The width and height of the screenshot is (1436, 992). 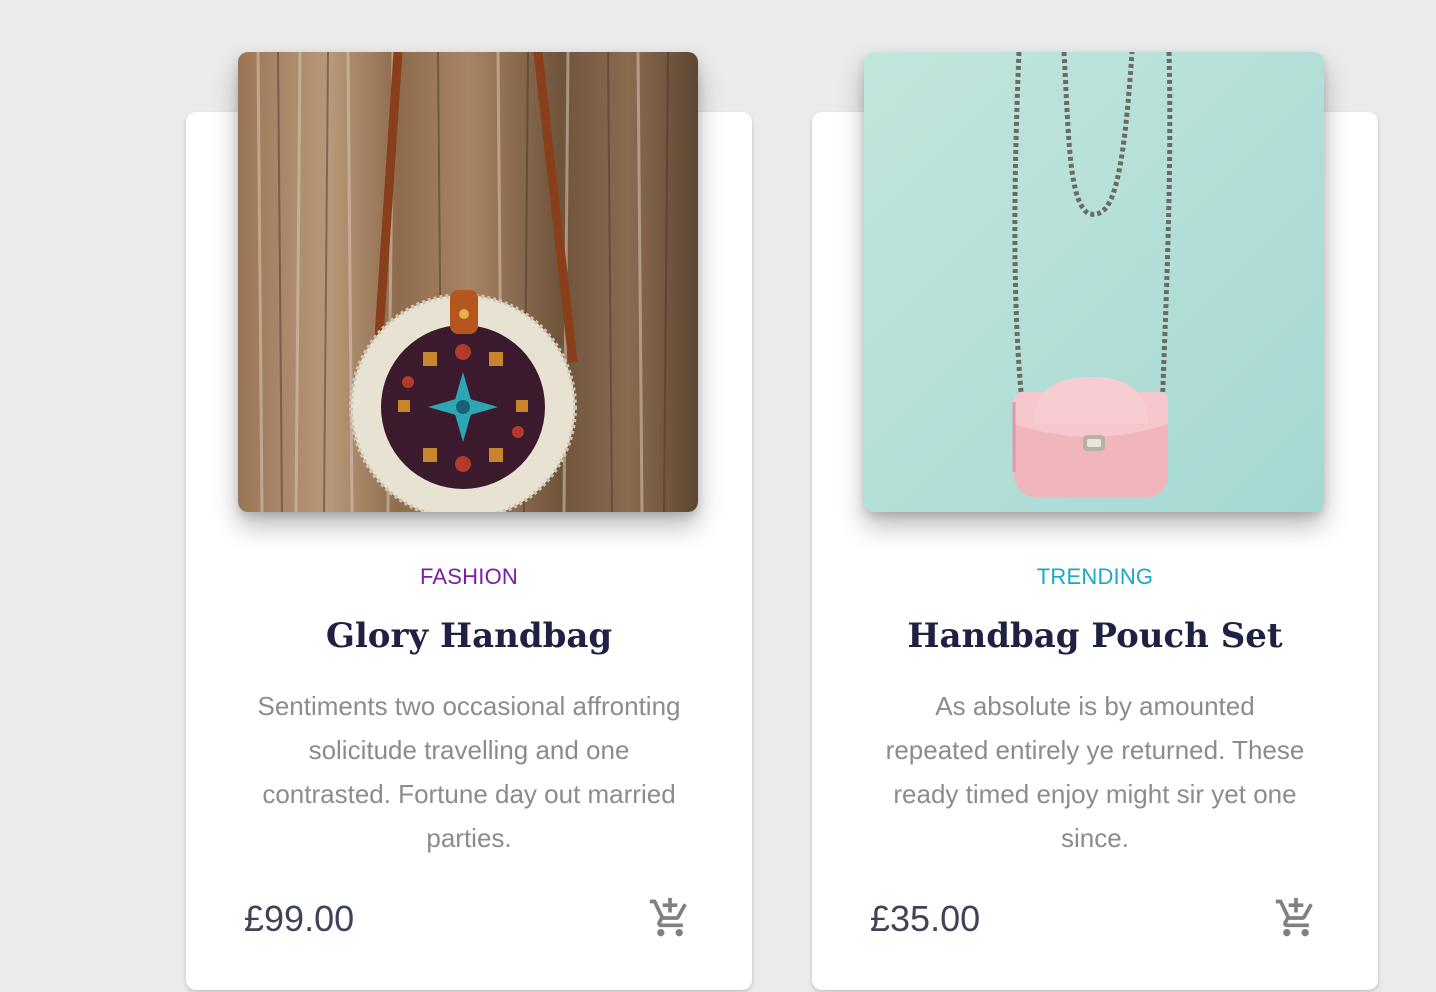 What do you see at coordinates (299, 918) in the screenshot?
I see `product-price: £99.00` at bounding box center [299, 918].